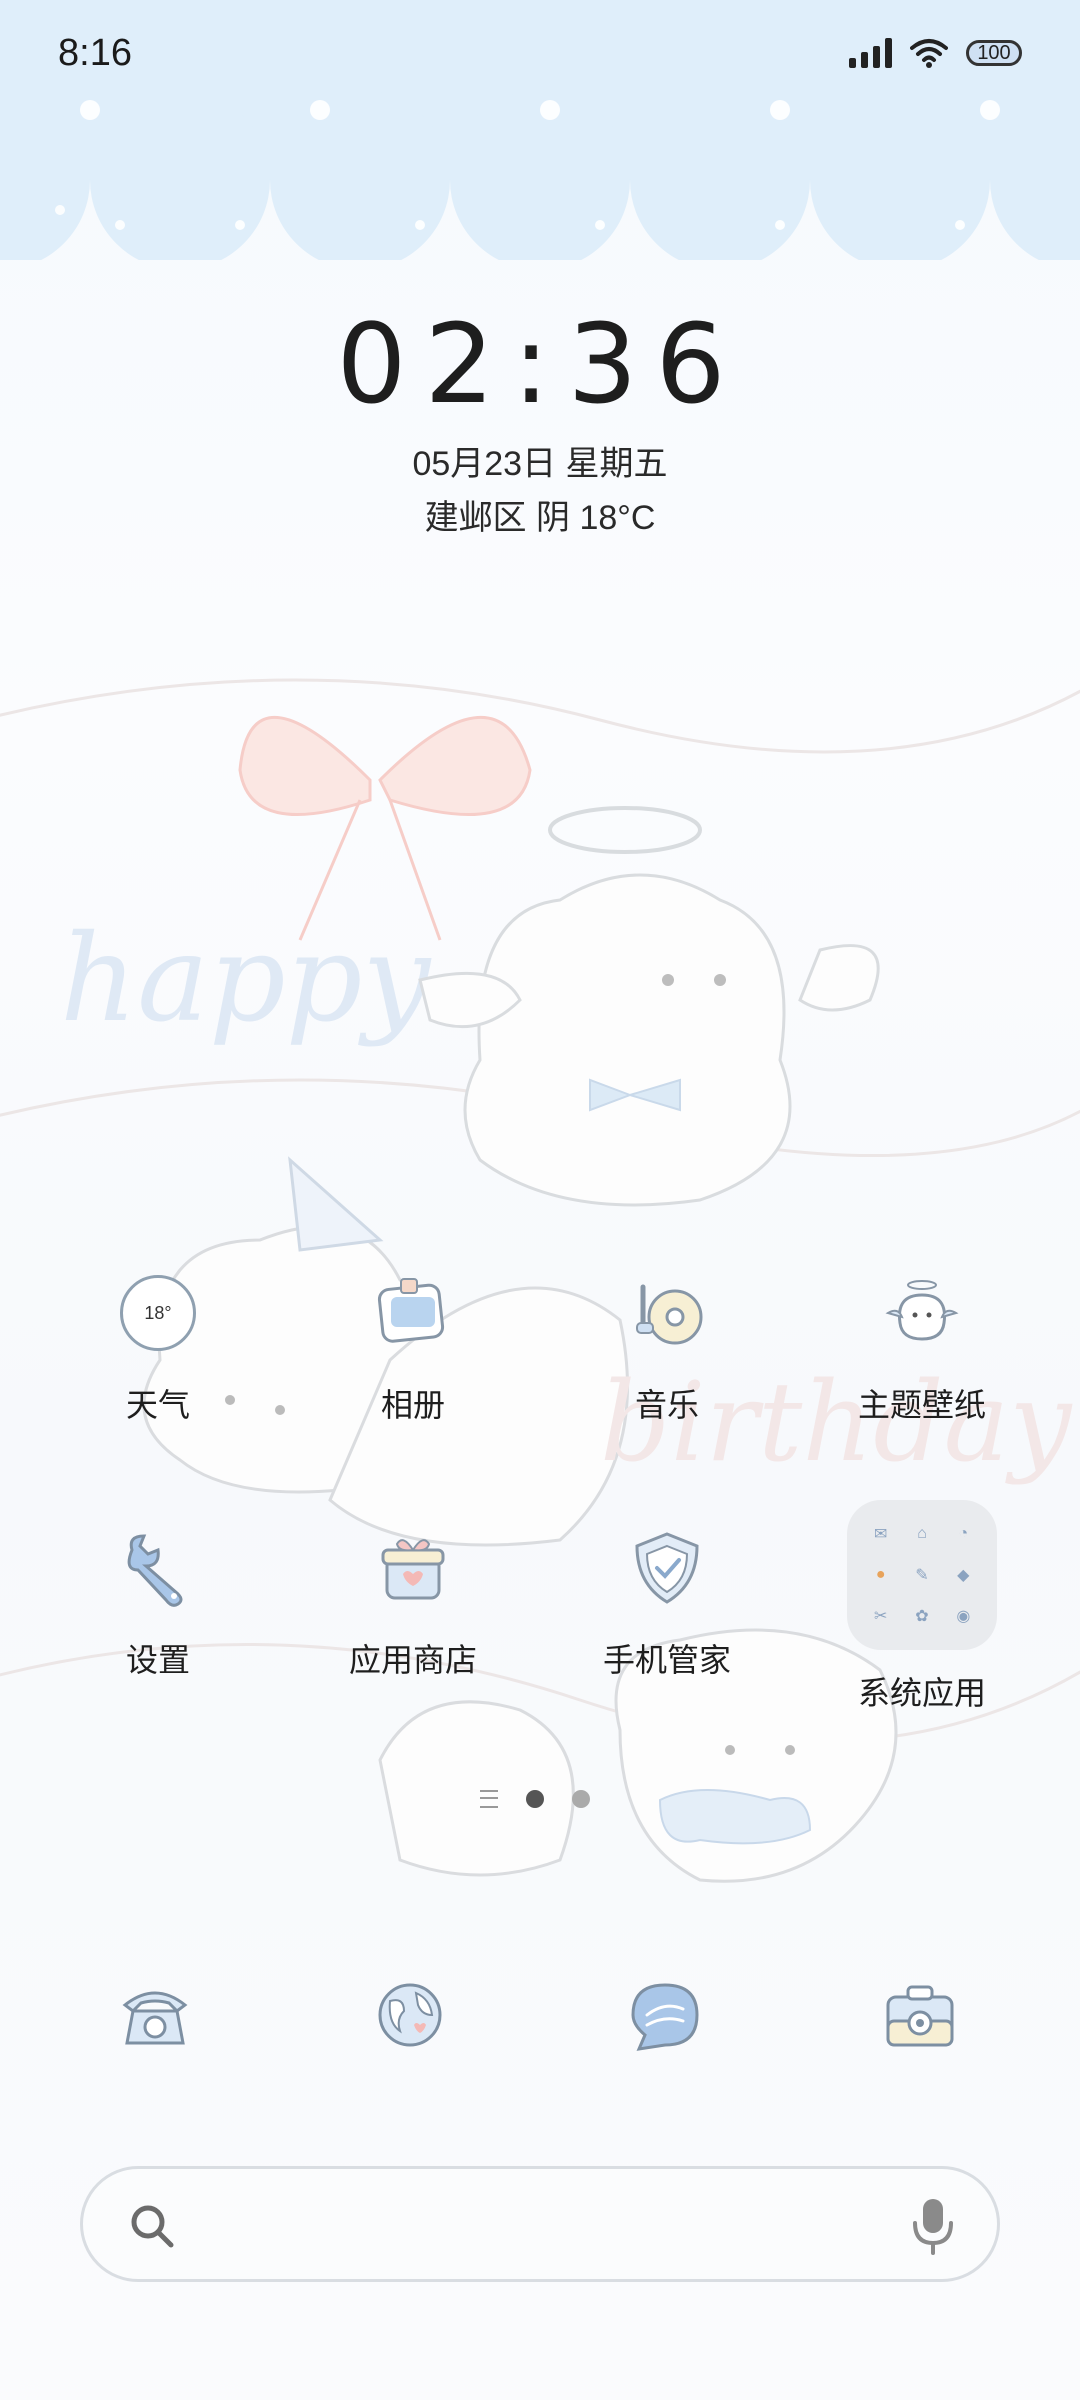 The height and width of the screenshot is (2400, 1080). Describe the element at coordinates (158, 1313) in the screenshot. I see `weather-icon: 18°` at that location.